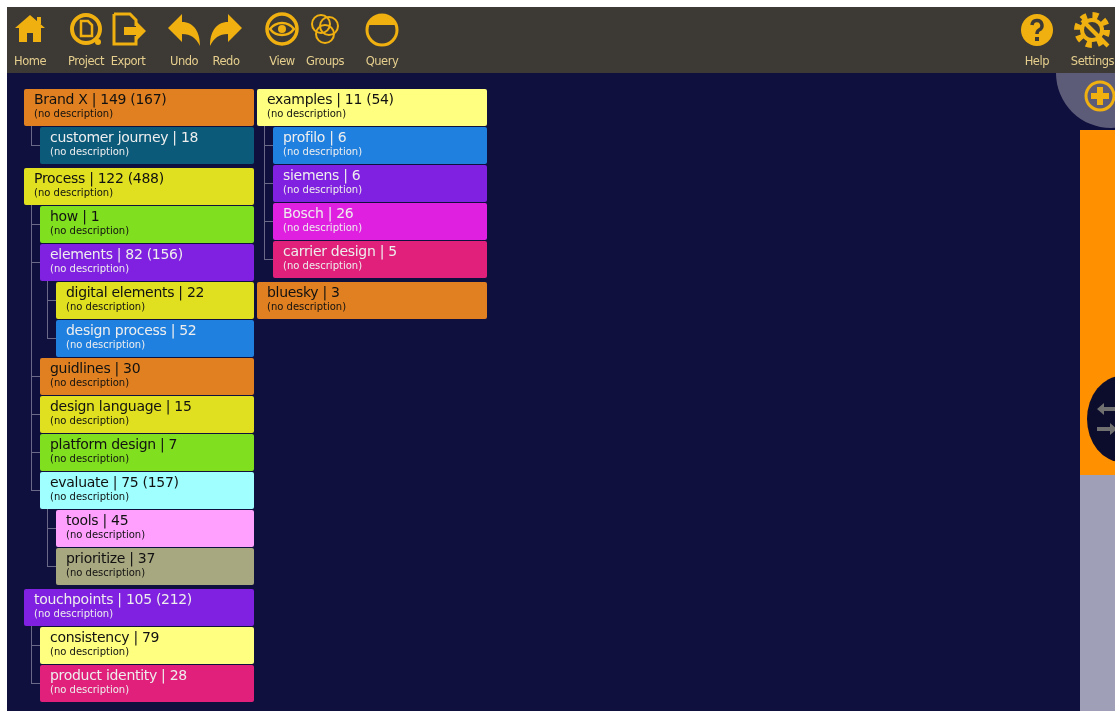 This screenshot has height=711, width=1115. I want to click on plus-icon, so click(1099, 96).